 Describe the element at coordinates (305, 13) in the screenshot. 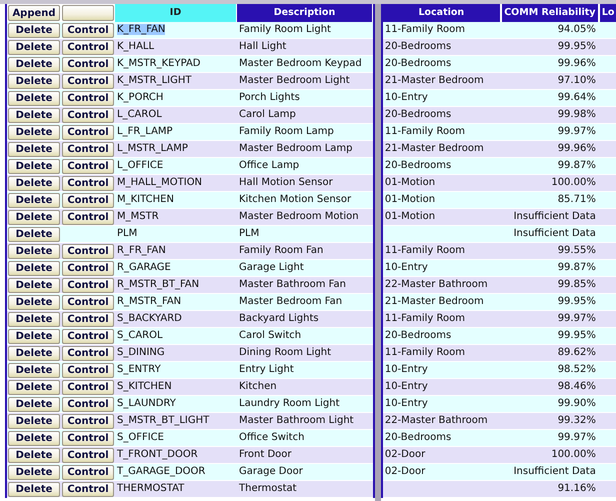

I see `column-header: Description` at that location.